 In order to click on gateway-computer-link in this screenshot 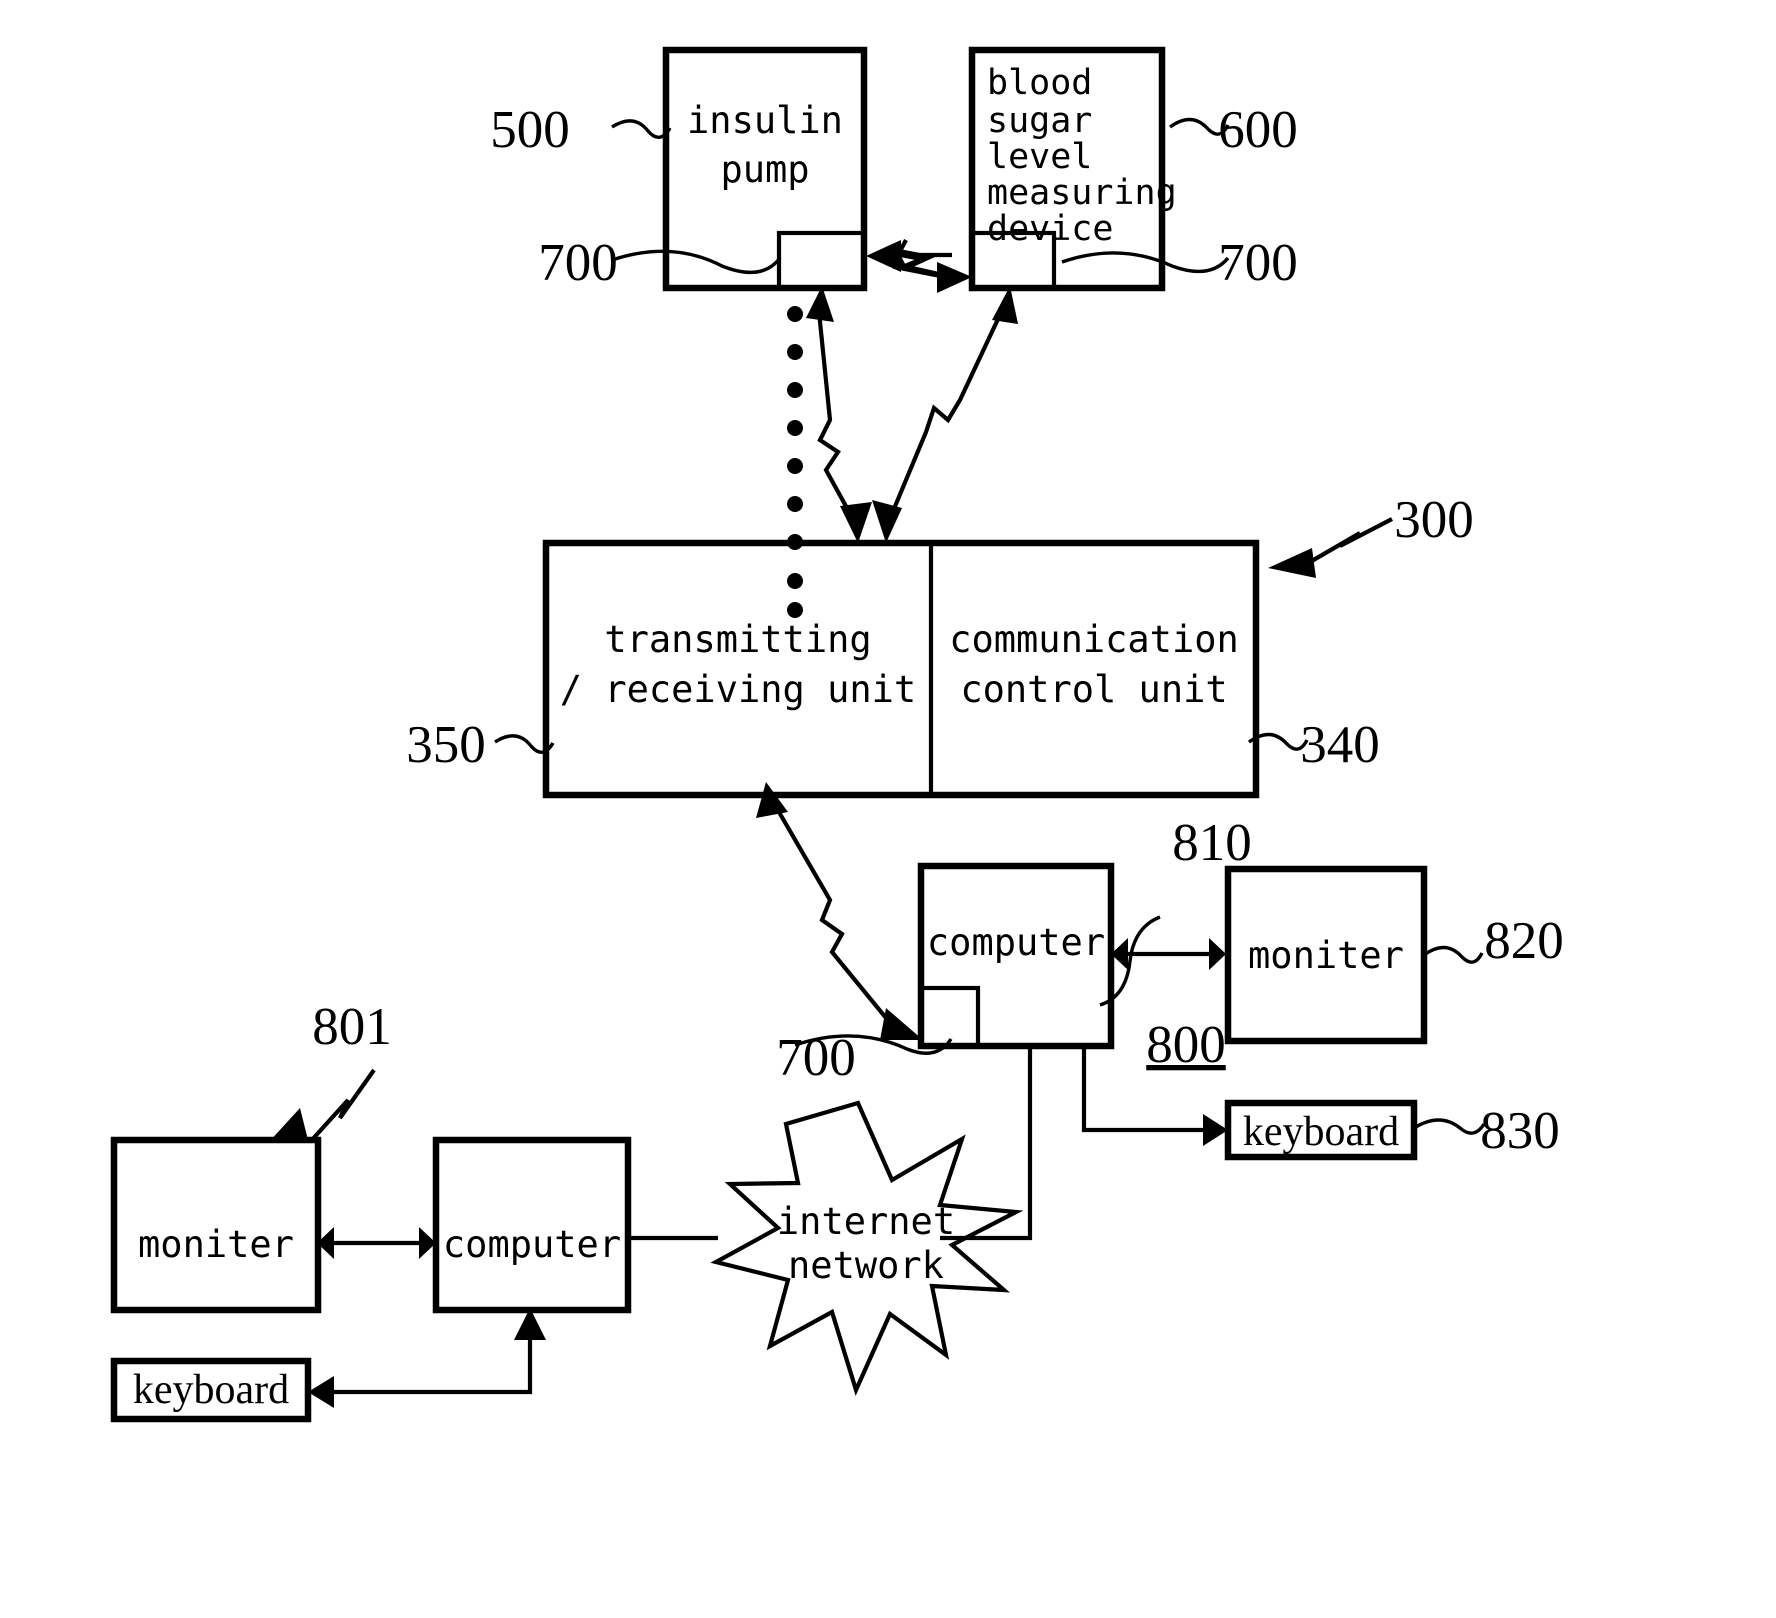, I will do `click(839, 911)`.